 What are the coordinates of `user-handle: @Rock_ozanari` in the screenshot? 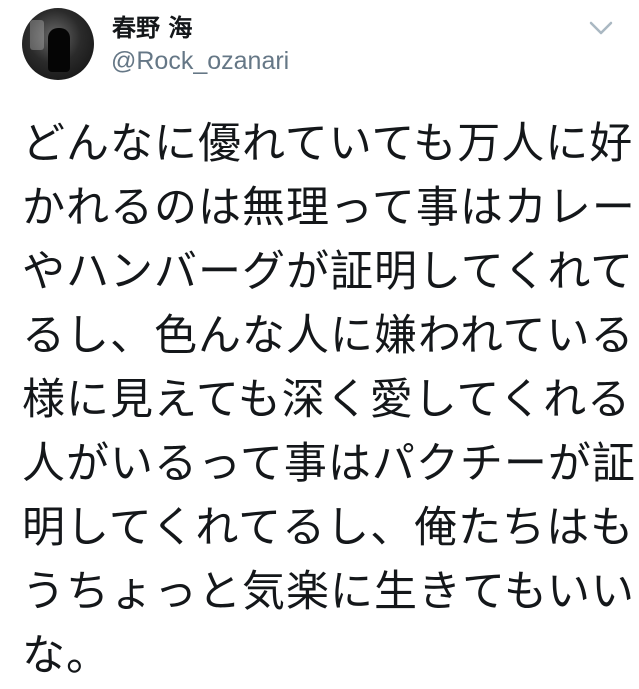 It's located at (200, 61).